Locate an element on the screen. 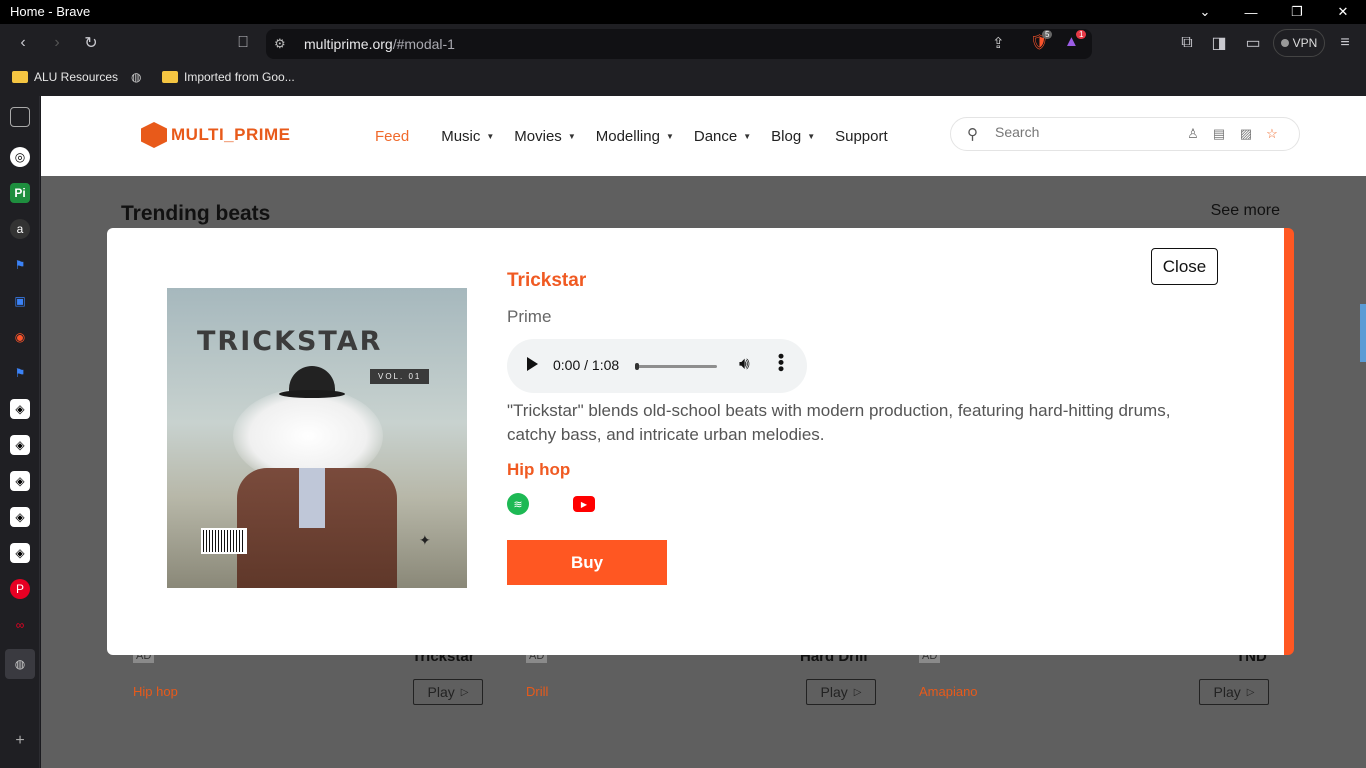  image-icon: ▨ is located at coordinates (1246, 134).